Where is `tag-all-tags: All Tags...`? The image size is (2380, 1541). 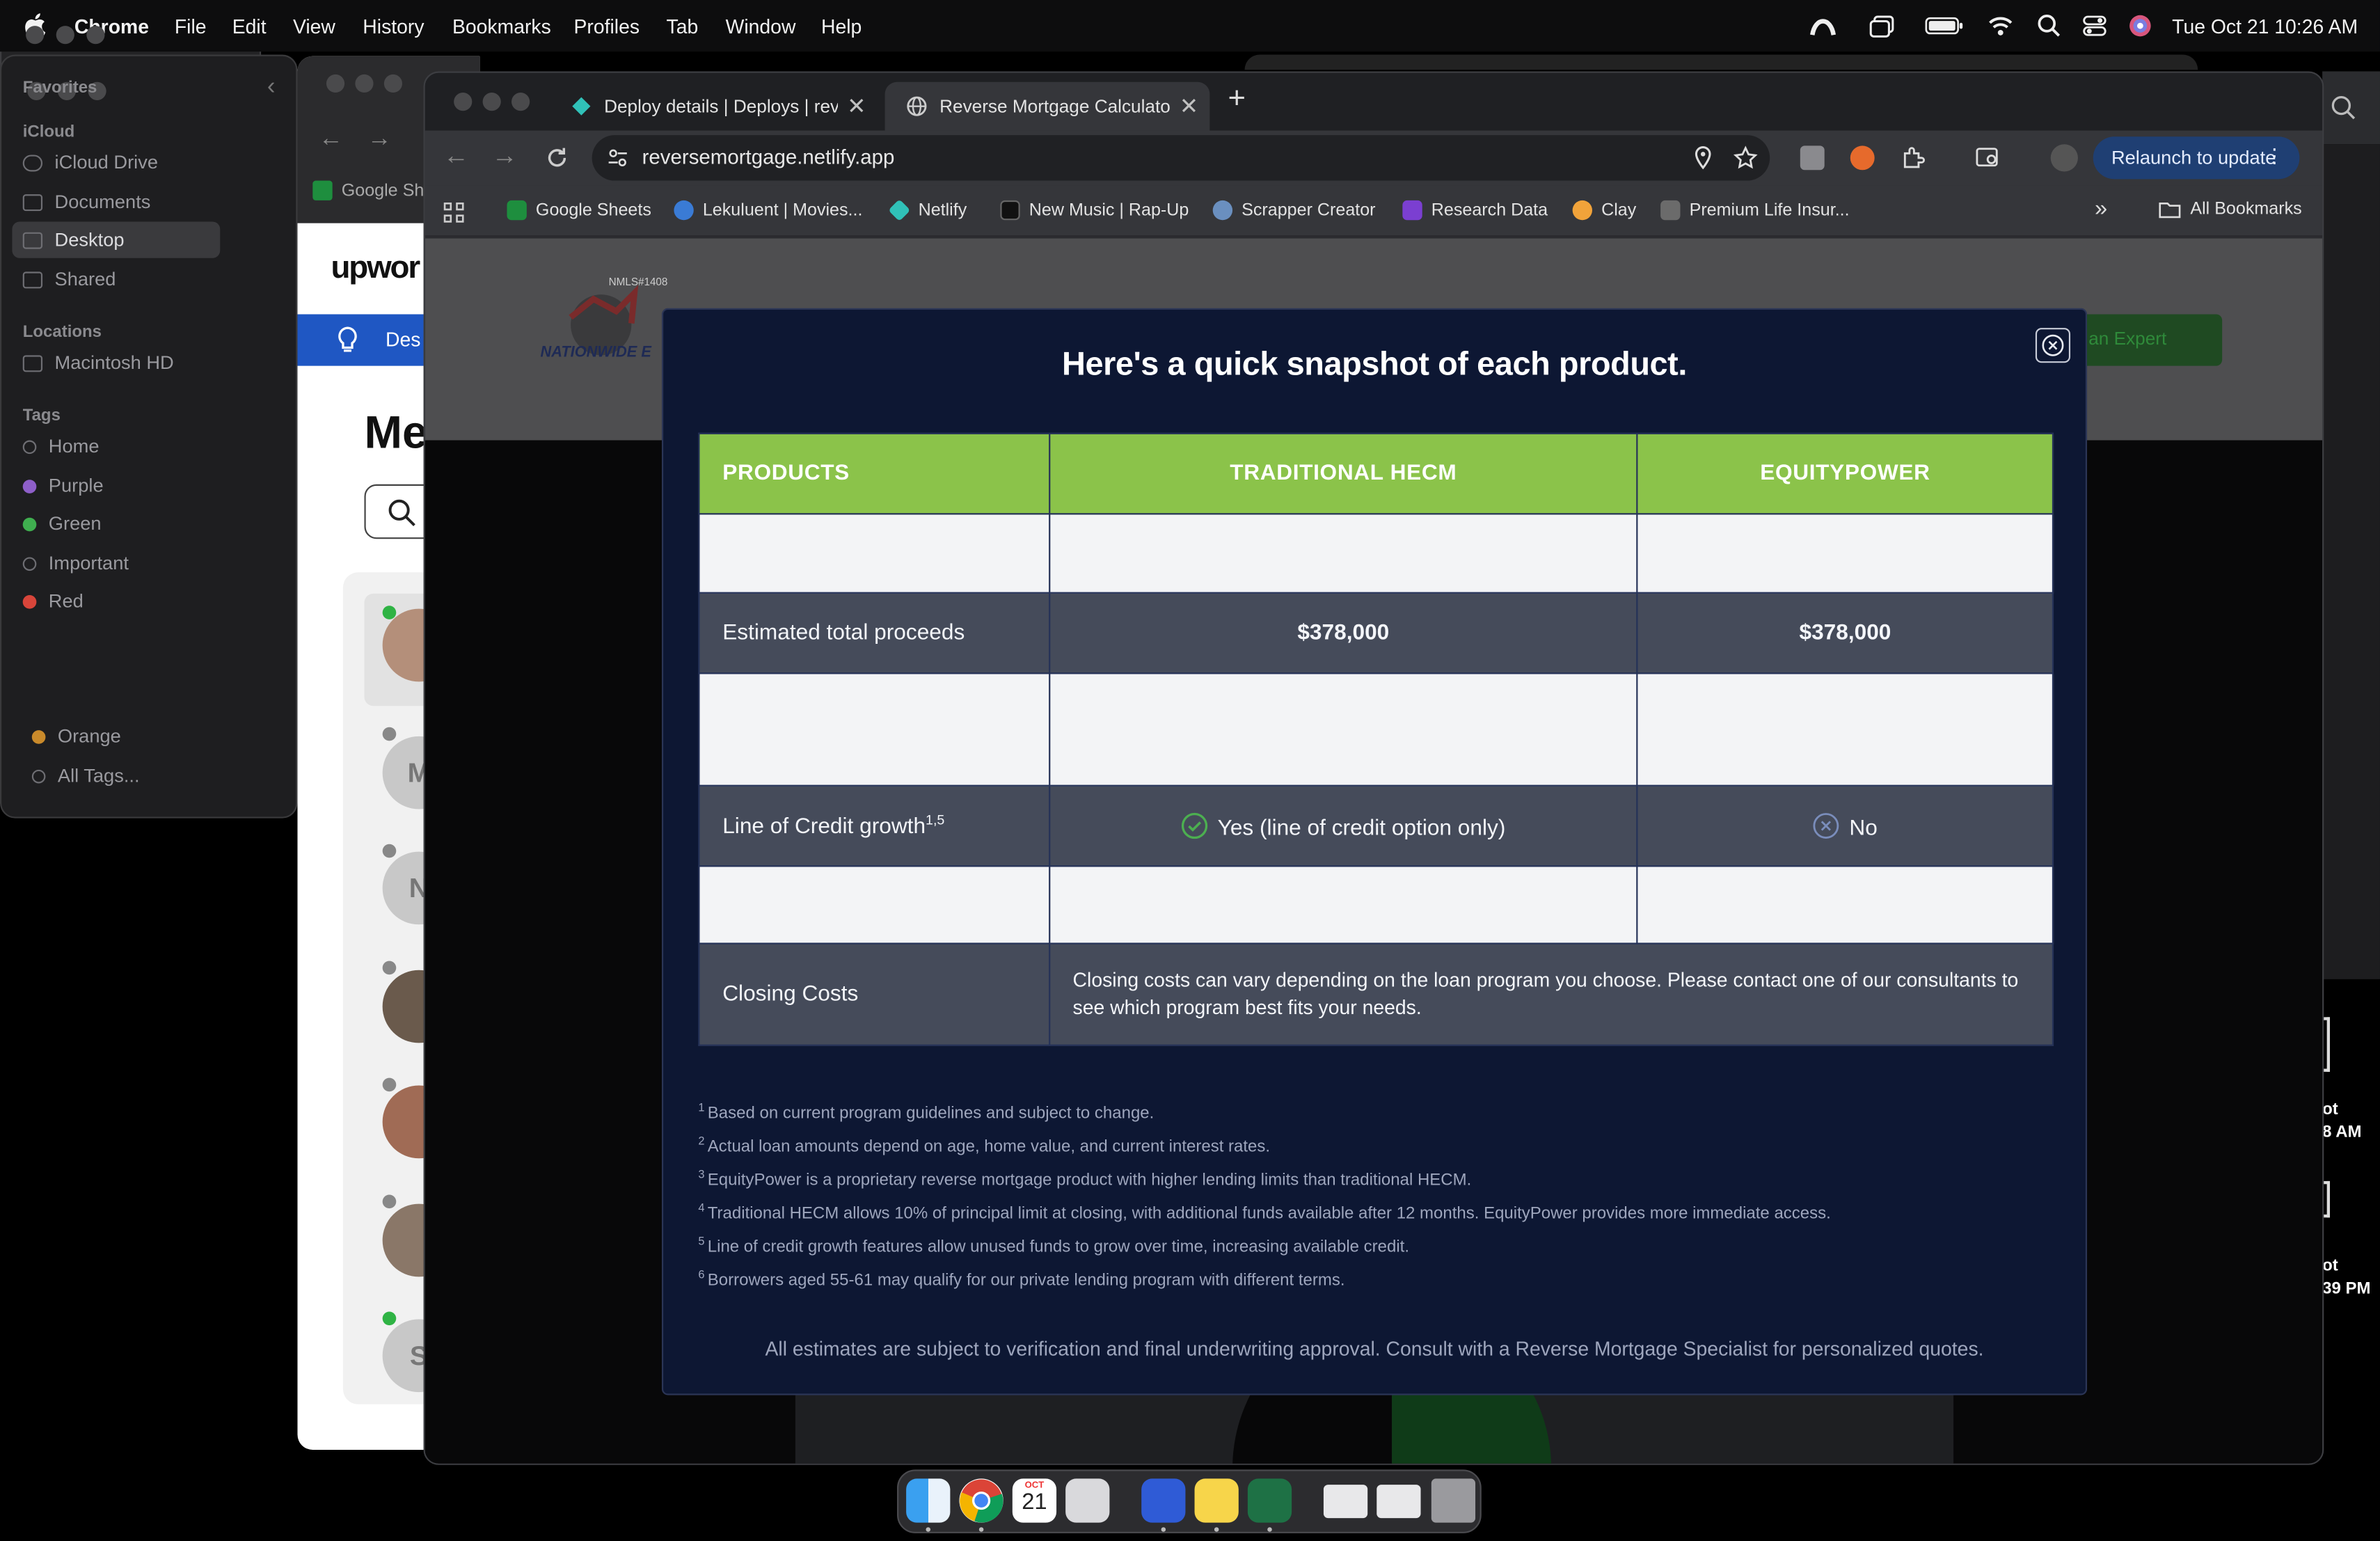
tag-all-tags: All Tags... is located at coordinates (85, 776).